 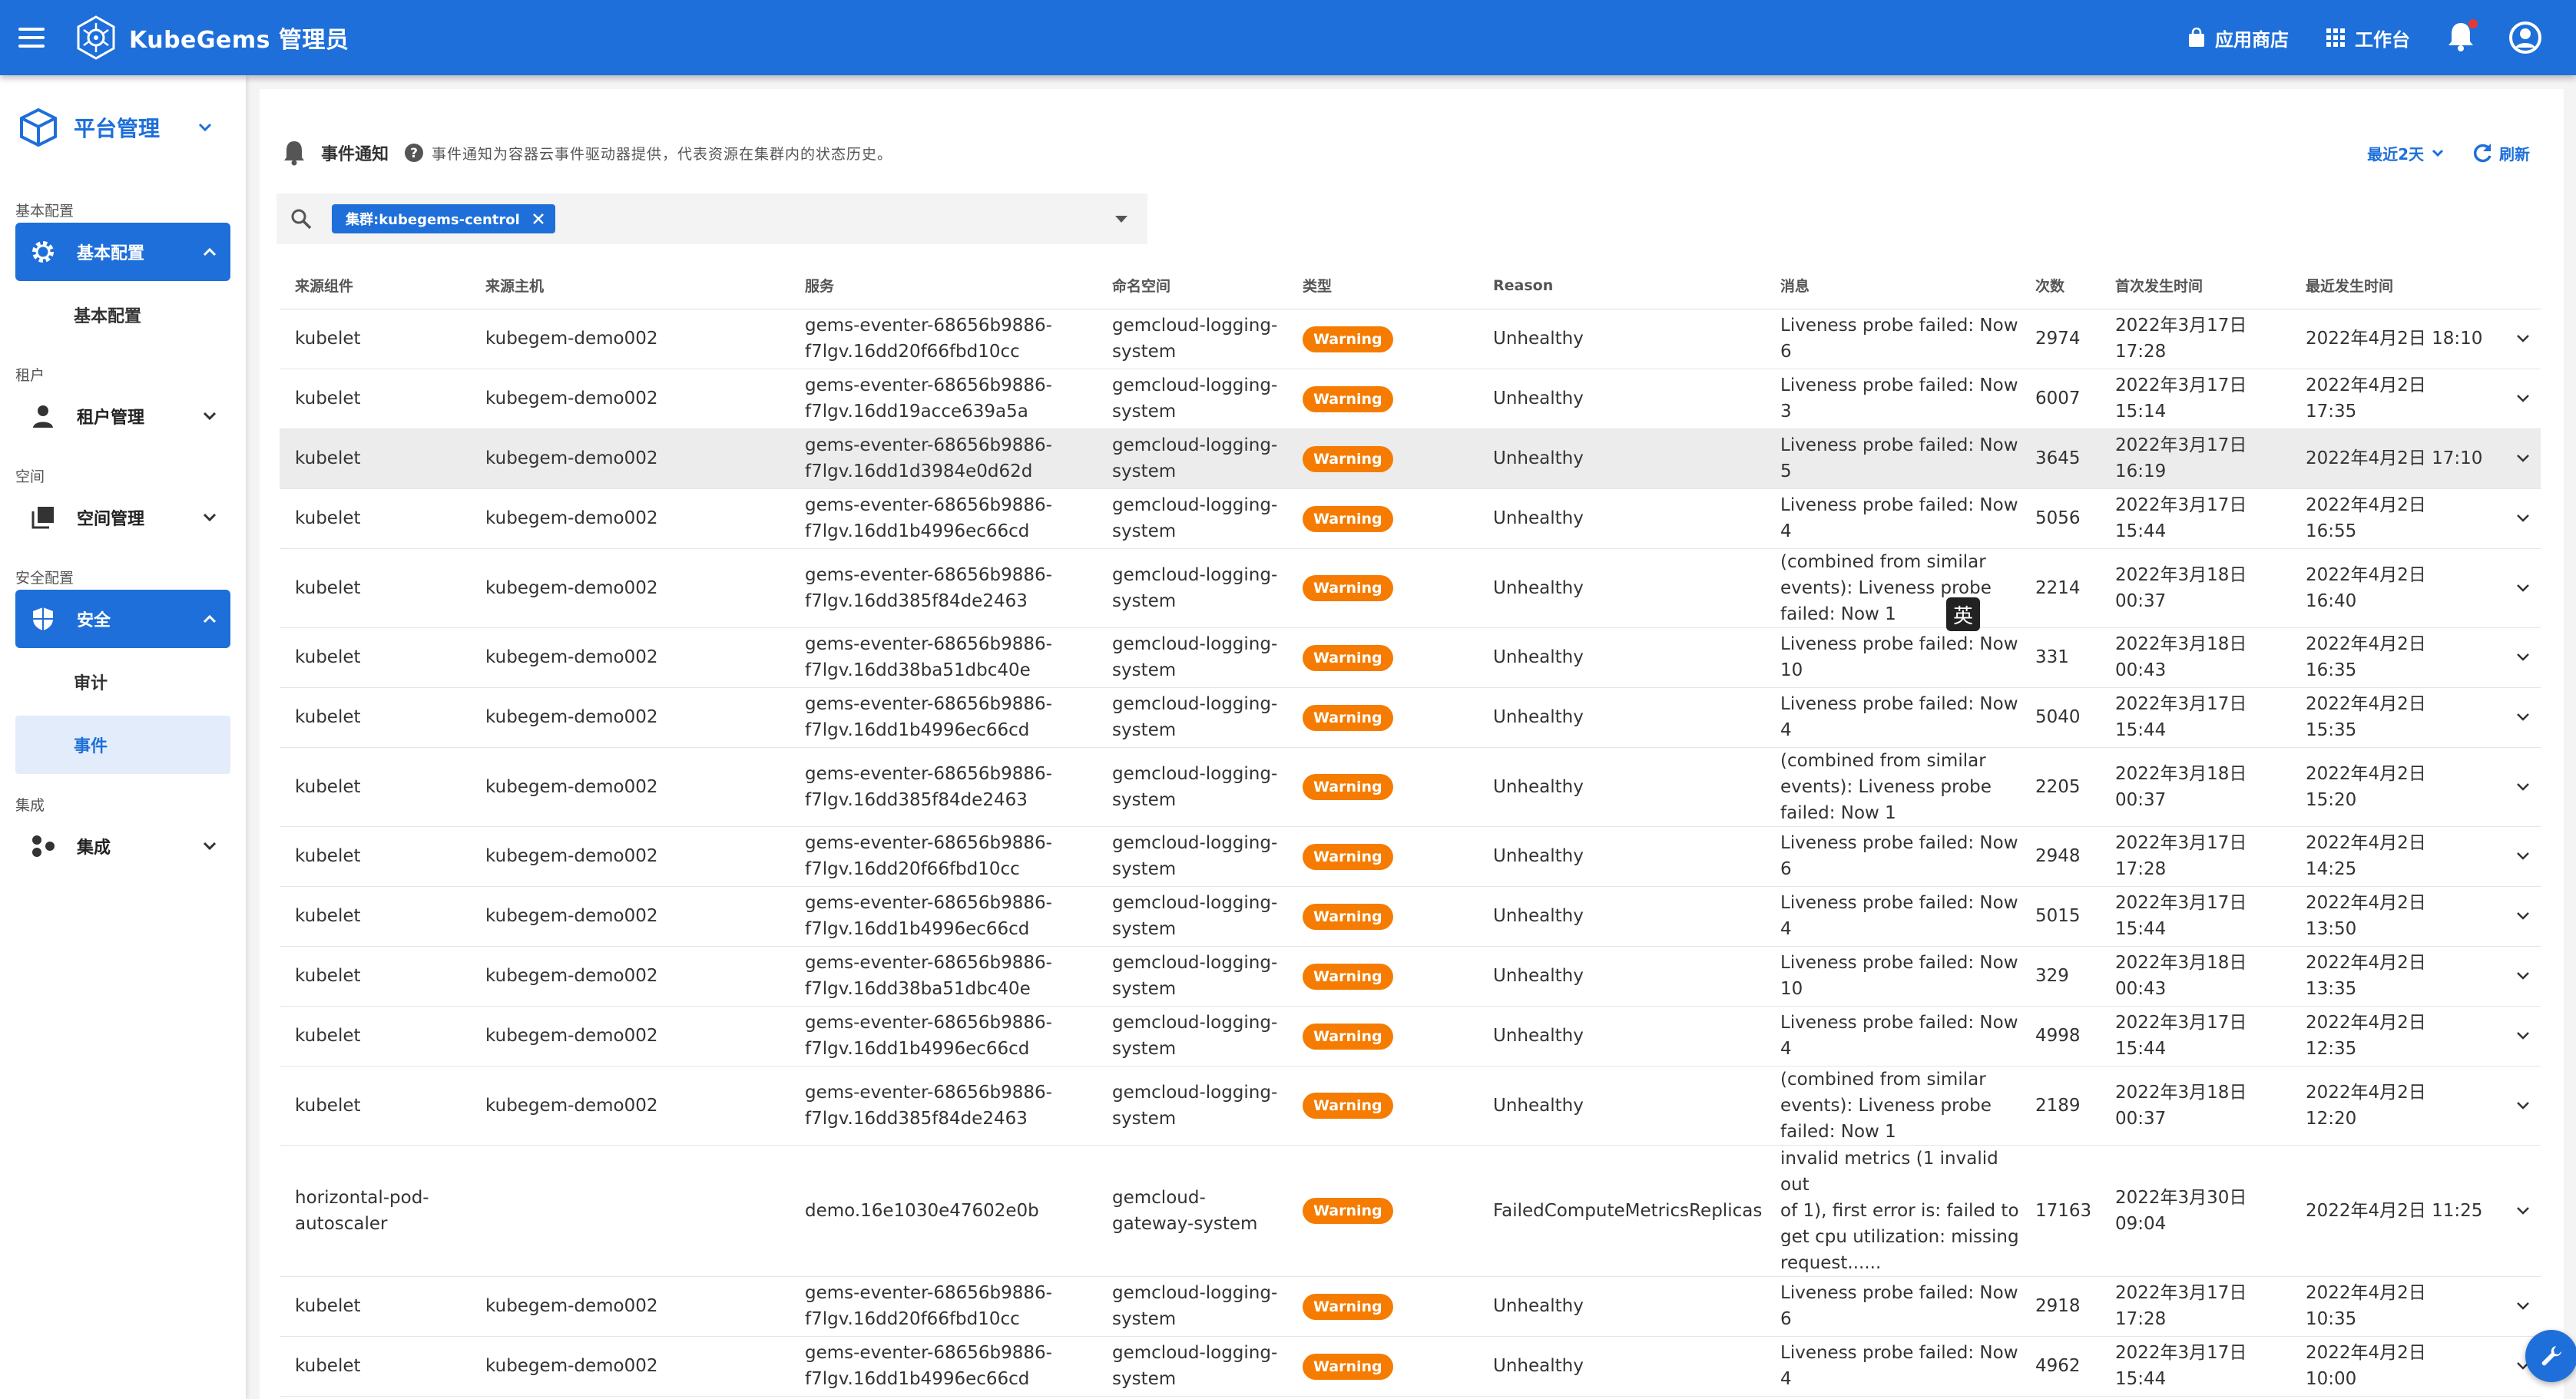 I want to click on sidebar-item-space: 空间管理, so click(x=122, y=517).